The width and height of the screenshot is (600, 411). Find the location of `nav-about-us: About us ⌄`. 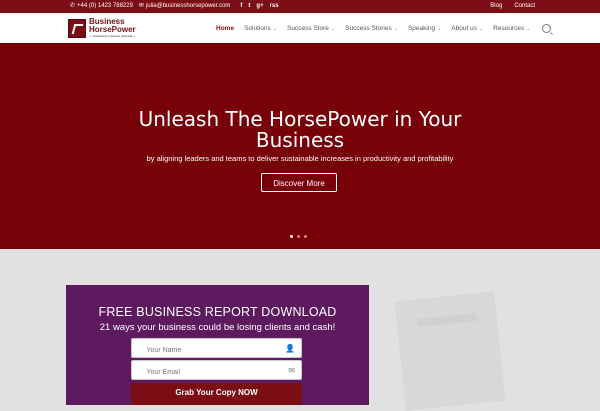

nav-about-us: About us ⌄ is located at coordinates (467, 28).